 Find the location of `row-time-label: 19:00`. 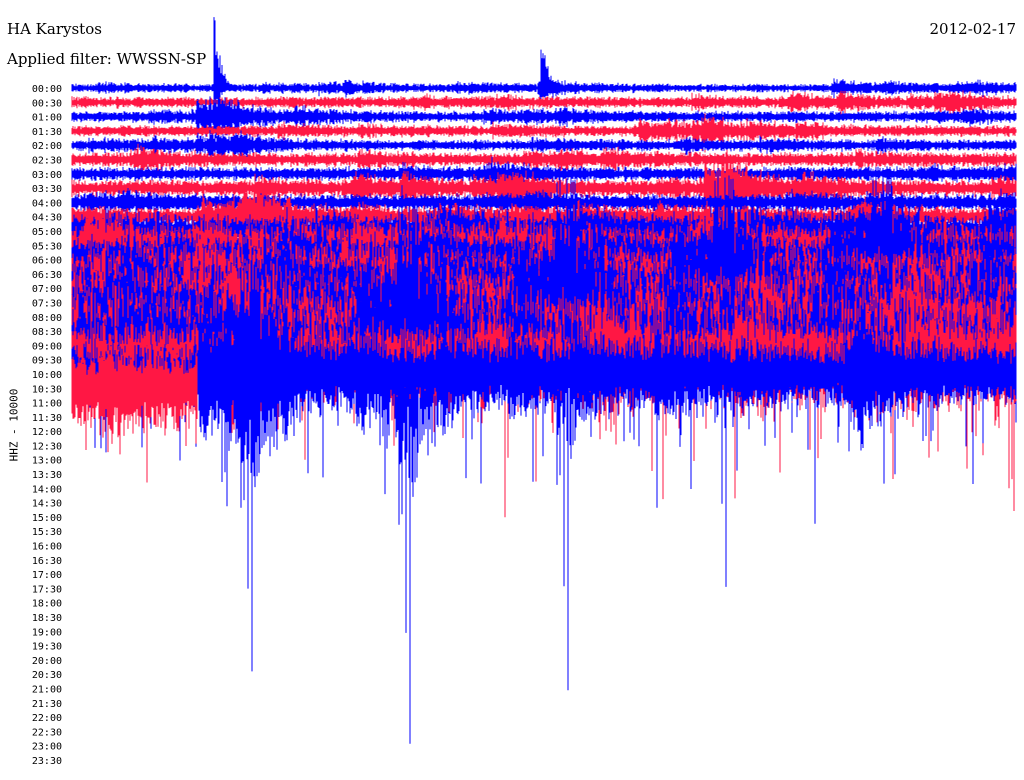

row-time-label: 19:00 is located at coordinates (47, 632).